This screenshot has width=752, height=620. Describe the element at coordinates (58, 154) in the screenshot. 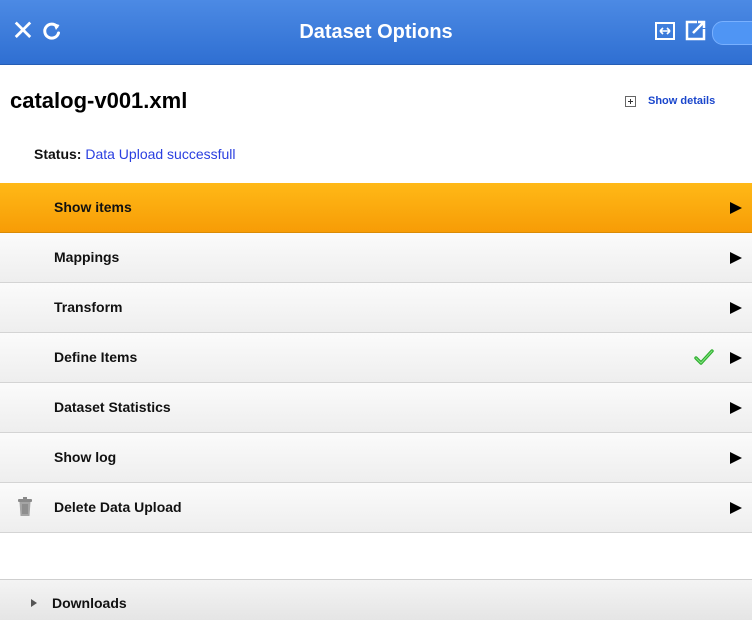

I see `status-label: Status:` at that location.